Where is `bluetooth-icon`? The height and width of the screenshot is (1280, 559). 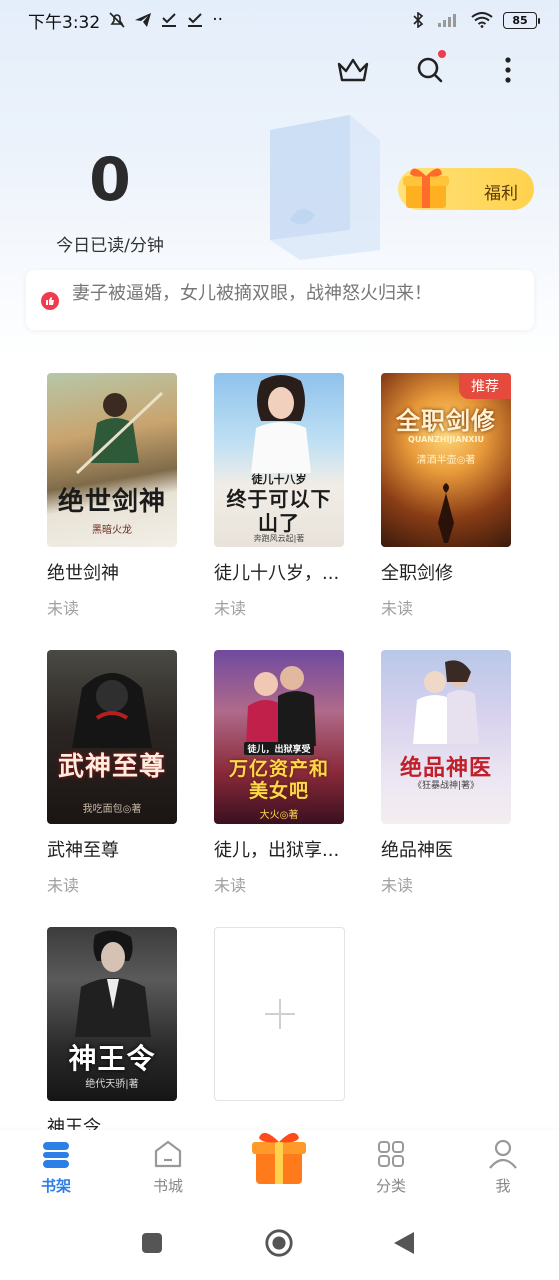
bluetooth-icon is located at coordinates (418, 20).